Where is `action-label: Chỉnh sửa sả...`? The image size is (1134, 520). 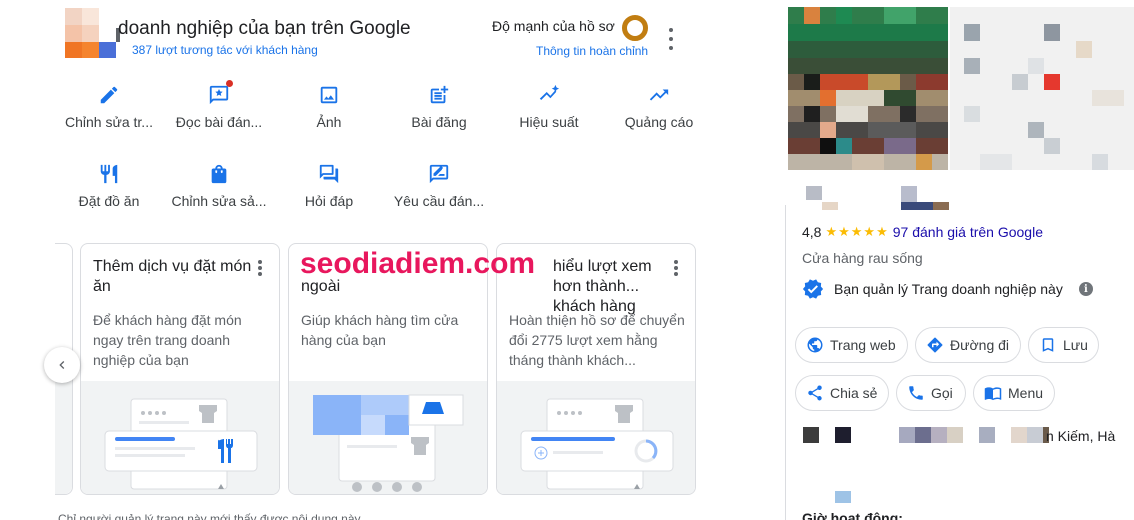
action-label: Chỉnh sửa sả... is located at coordinates (219, 201).